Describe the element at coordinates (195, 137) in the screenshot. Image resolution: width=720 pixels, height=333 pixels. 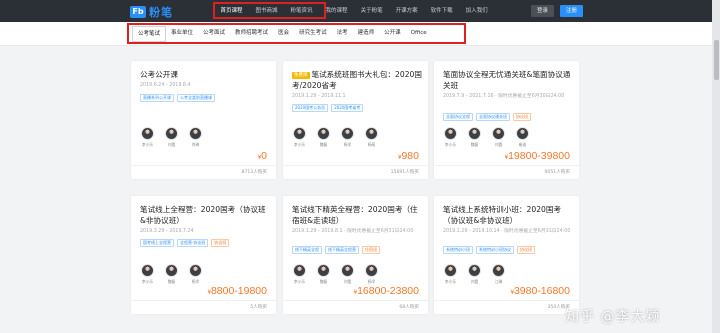
I see `teacher: 徐琦` at that location.